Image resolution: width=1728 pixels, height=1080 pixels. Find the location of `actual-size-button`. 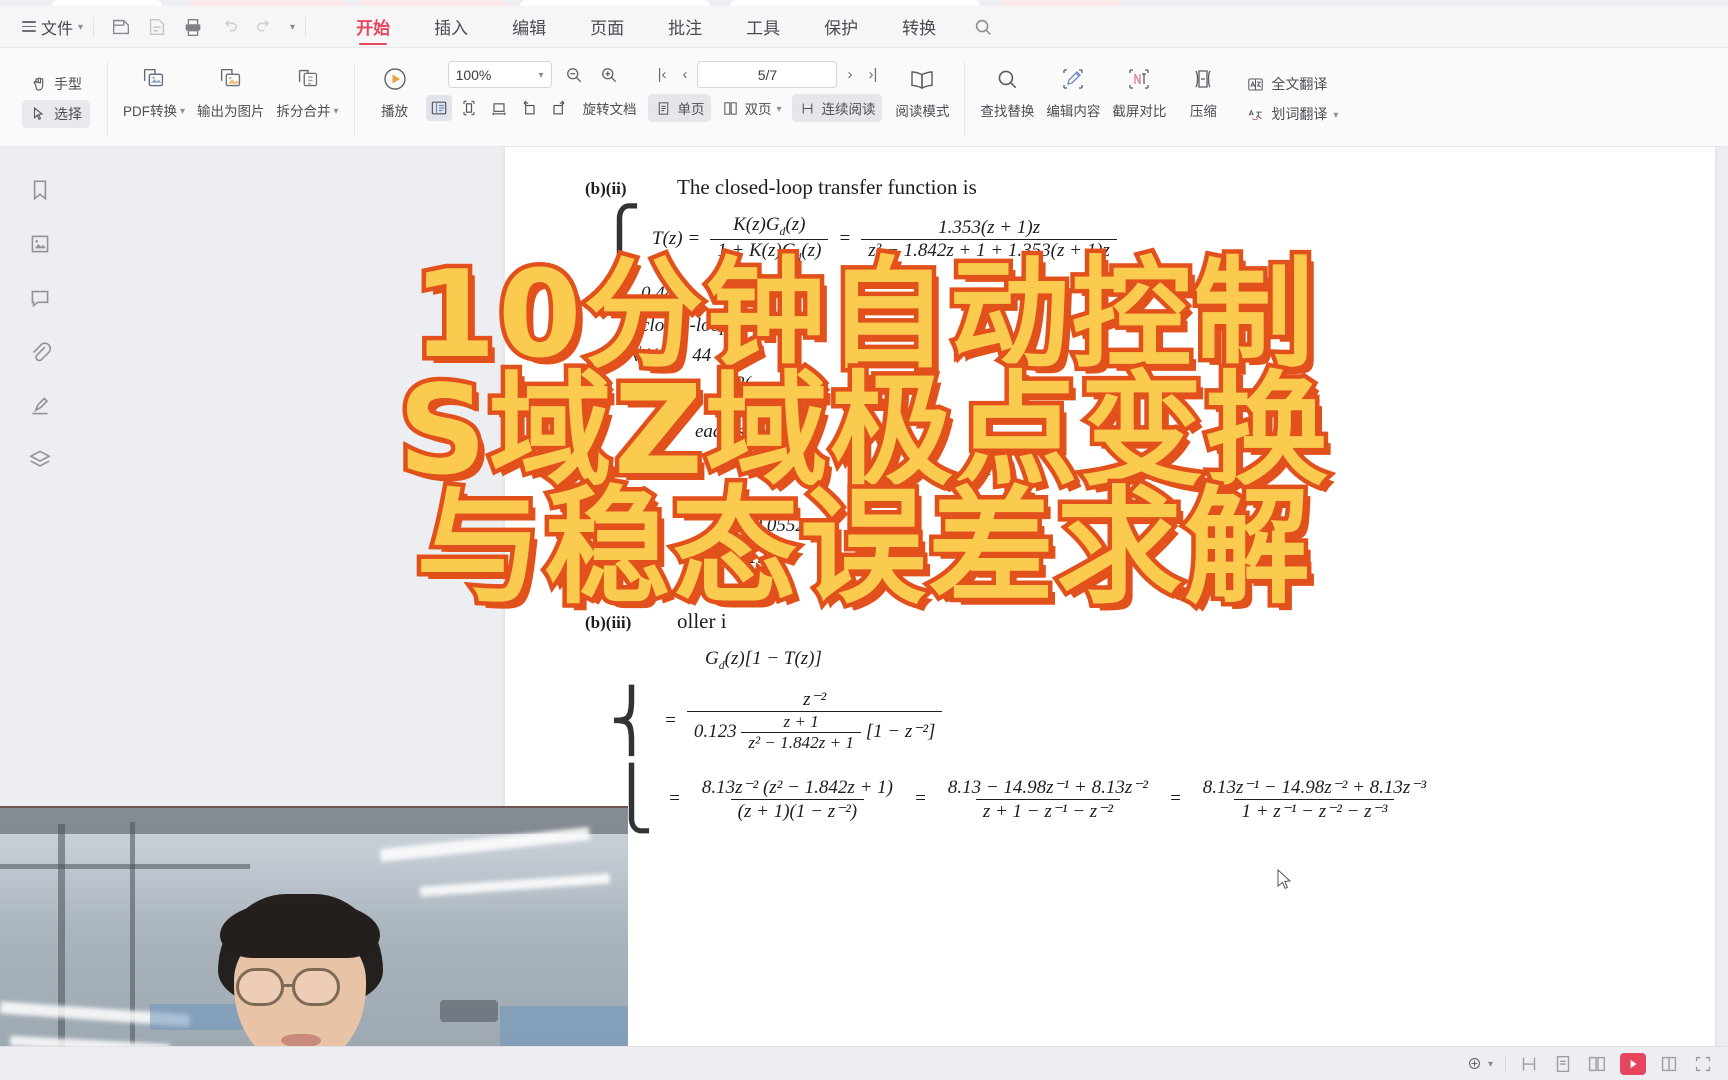

actual-size-button is located at coordinates (499, 108).